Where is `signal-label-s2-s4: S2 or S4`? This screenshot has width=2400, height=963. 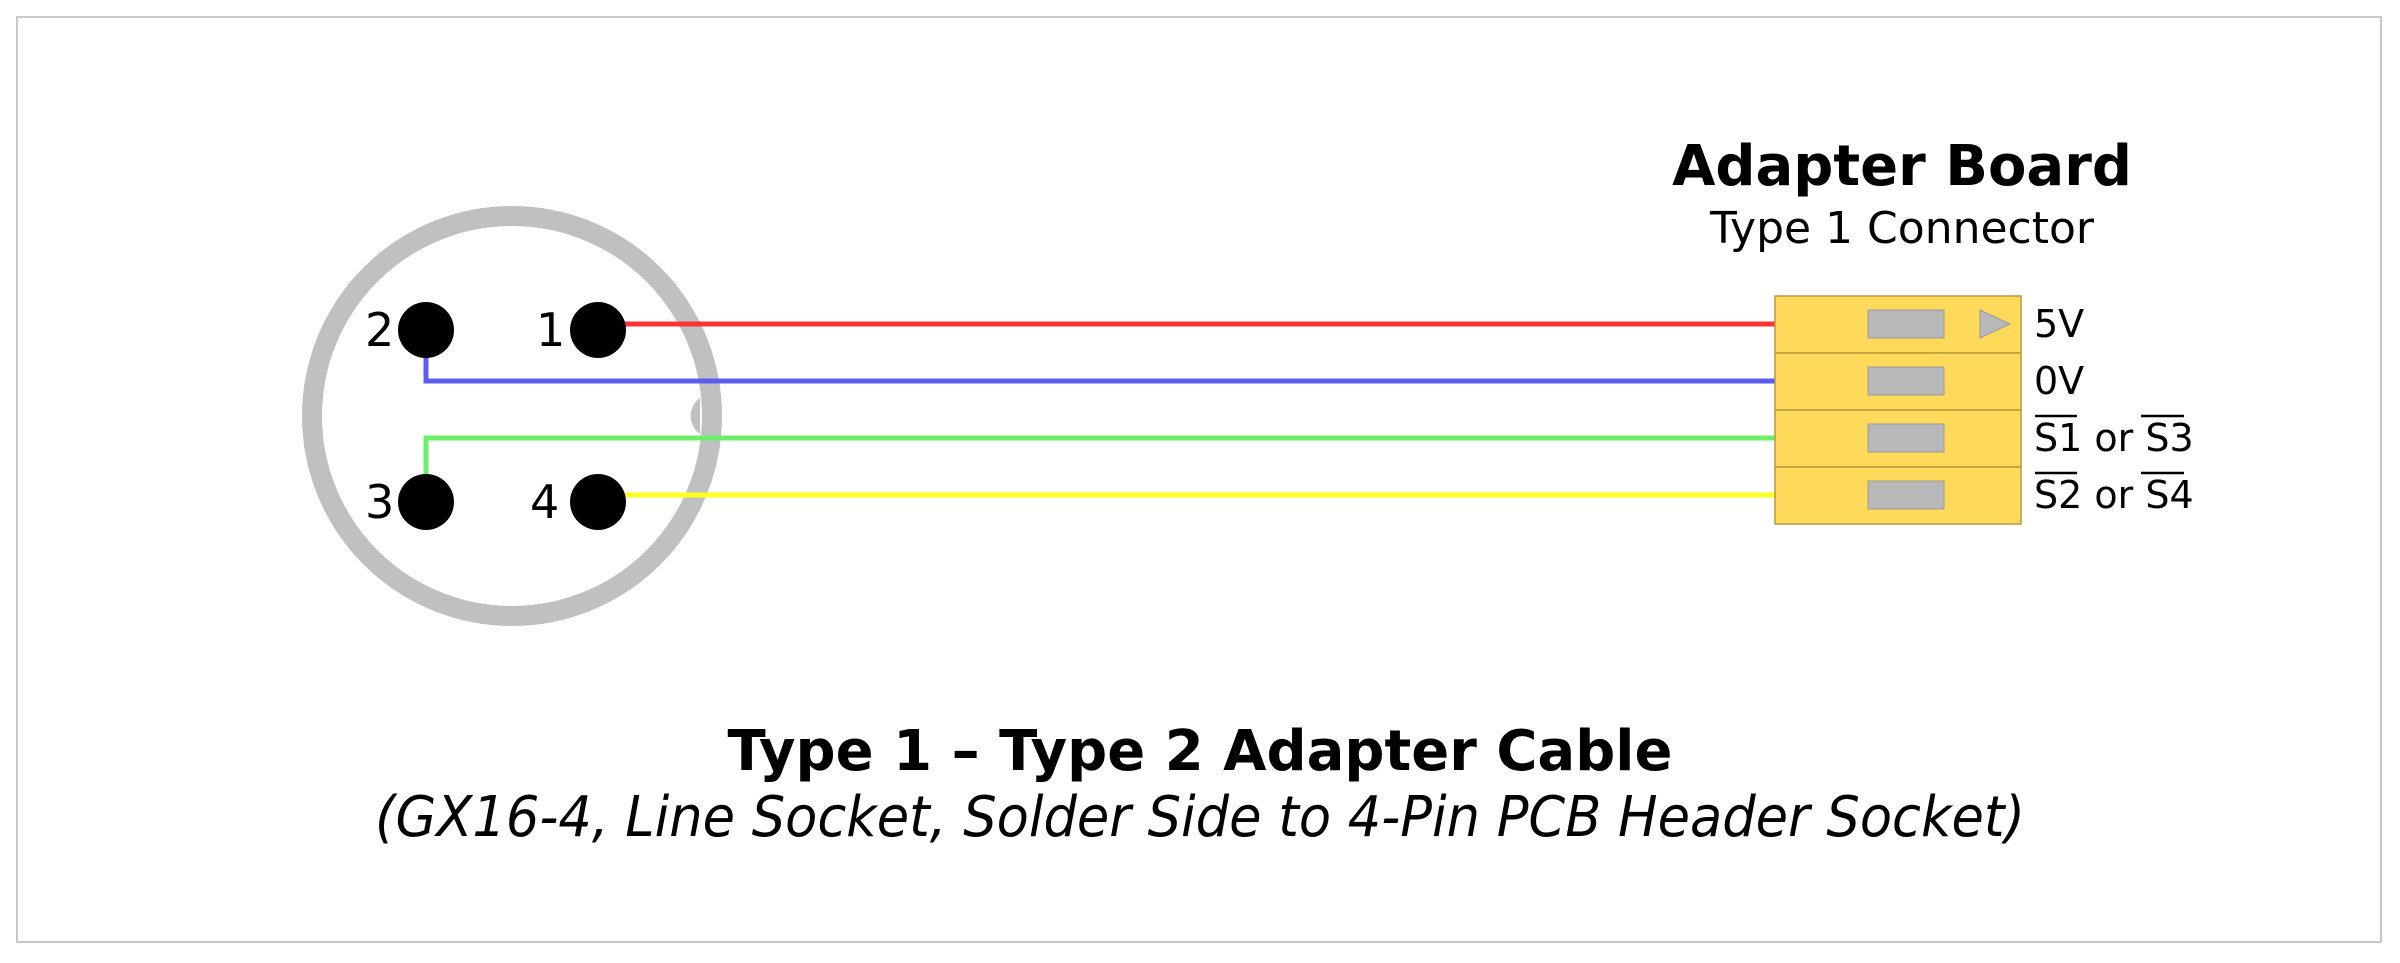 signal-label-s2-s4: S2 or S4 is located at coordinates (2114, 495).